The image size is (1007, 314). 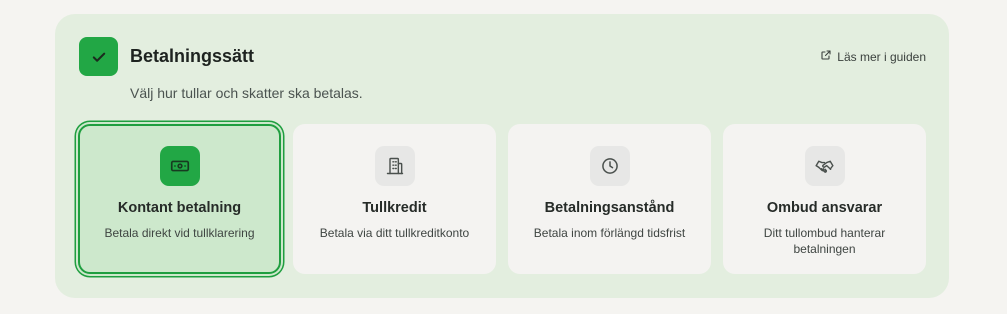 I want to click on cash-icon, so click(x=179, y=166).